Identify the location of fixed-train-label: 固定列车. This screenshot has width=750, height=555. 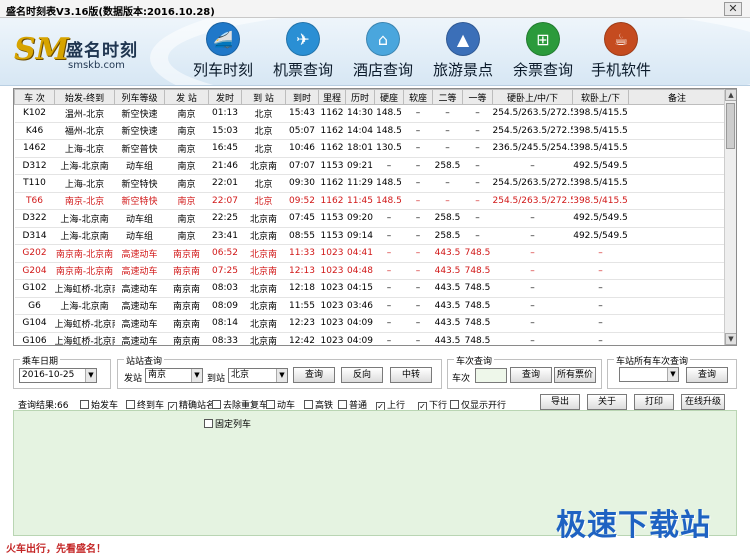
(233, 425).